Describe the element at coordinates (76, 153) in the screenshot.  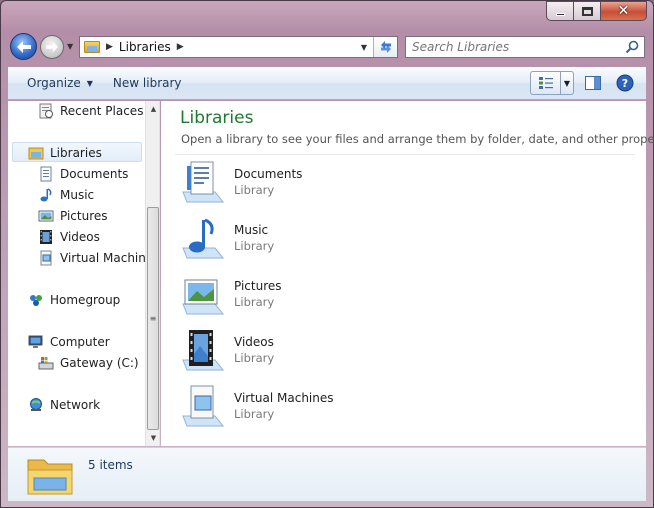
I see `sidebar-item-label: Libraries` at that location.